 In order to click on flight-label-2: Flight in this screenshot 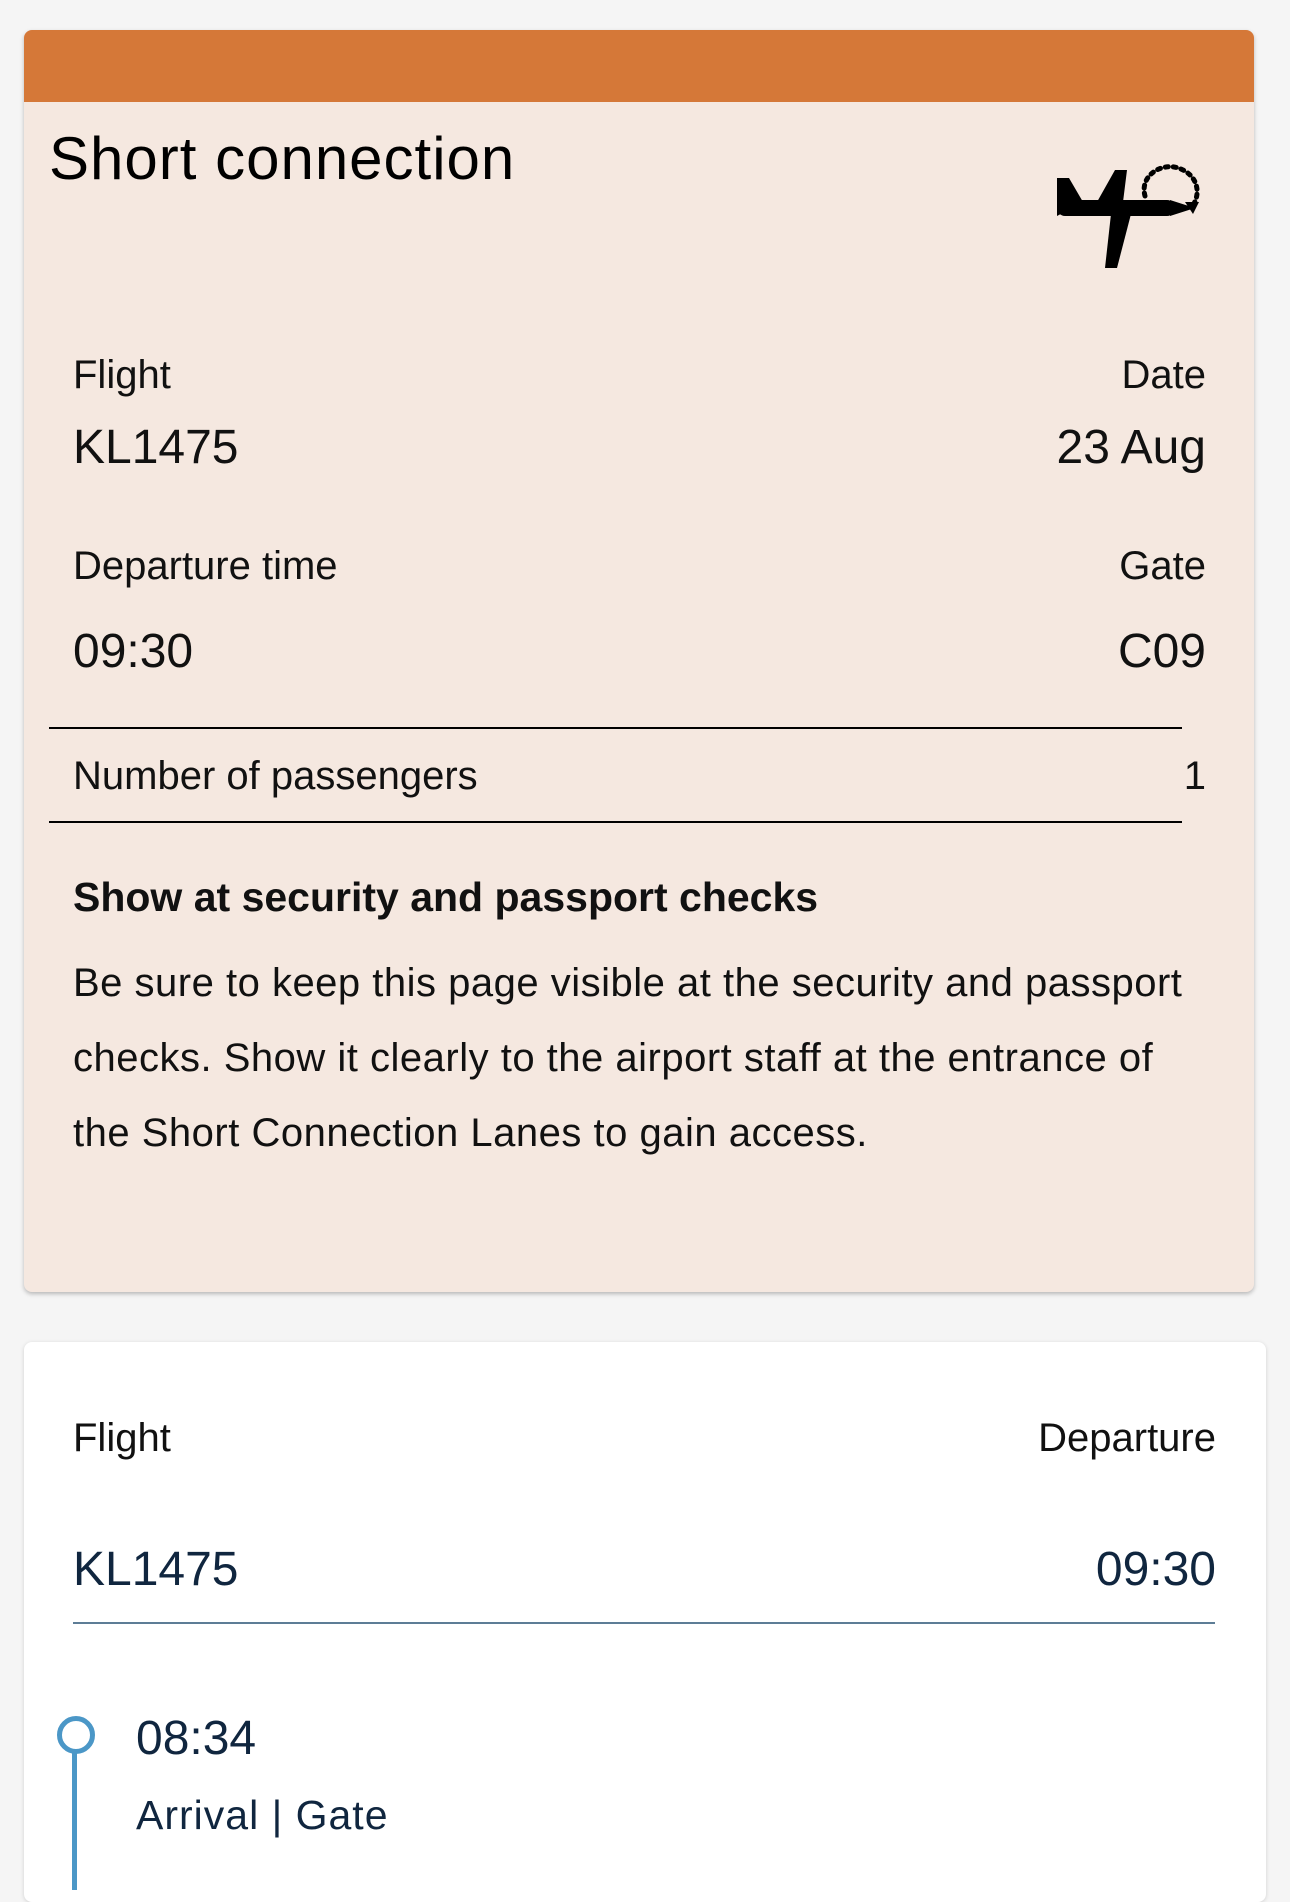, I will do `click(122, 1438)`.